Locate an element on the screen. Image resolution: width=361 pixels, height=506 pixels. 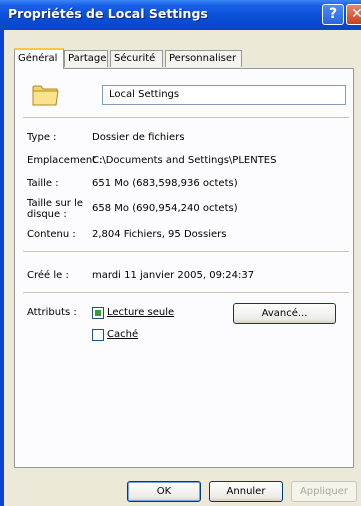
readonly-checkbox is located at coordinates (98, 313).